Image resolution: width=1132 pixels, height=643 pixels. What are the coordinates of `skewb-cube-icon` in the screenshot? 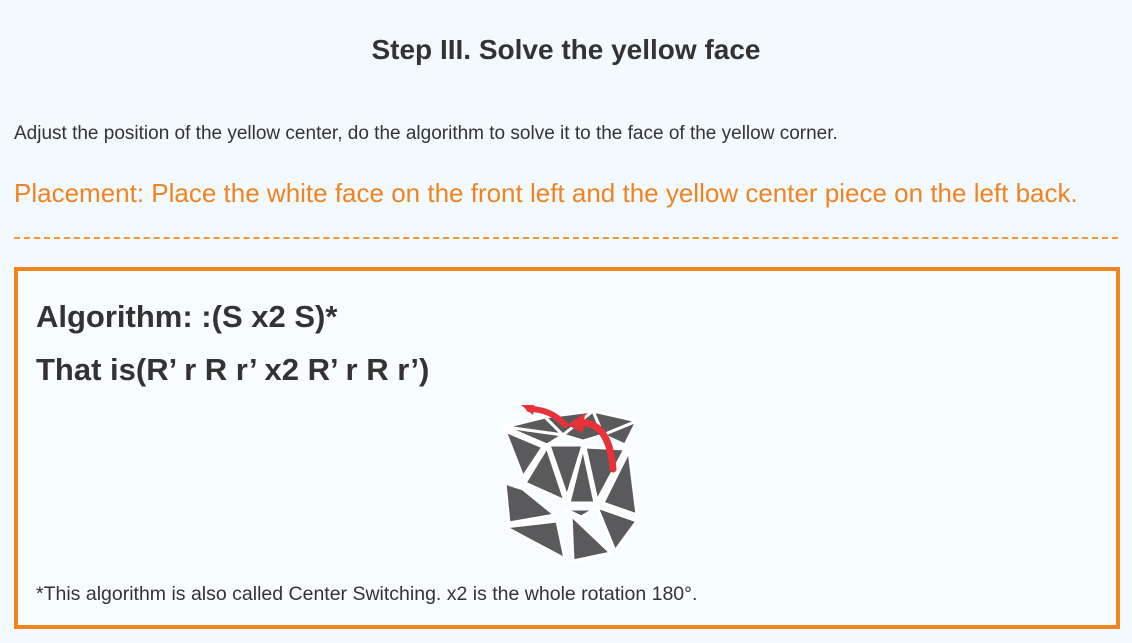 It's located at (571, 484).